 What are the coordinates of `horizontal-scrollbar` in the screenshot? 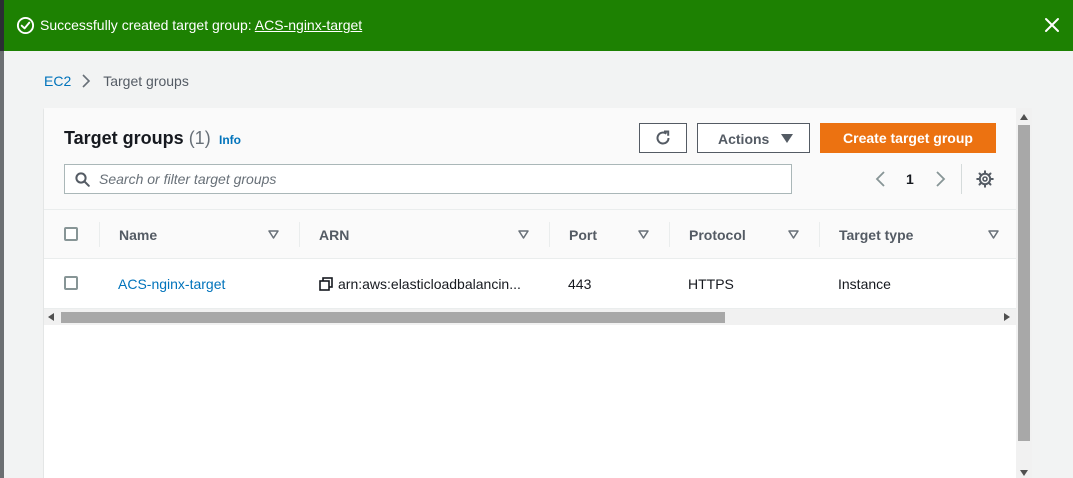 It's located at (530, 317).